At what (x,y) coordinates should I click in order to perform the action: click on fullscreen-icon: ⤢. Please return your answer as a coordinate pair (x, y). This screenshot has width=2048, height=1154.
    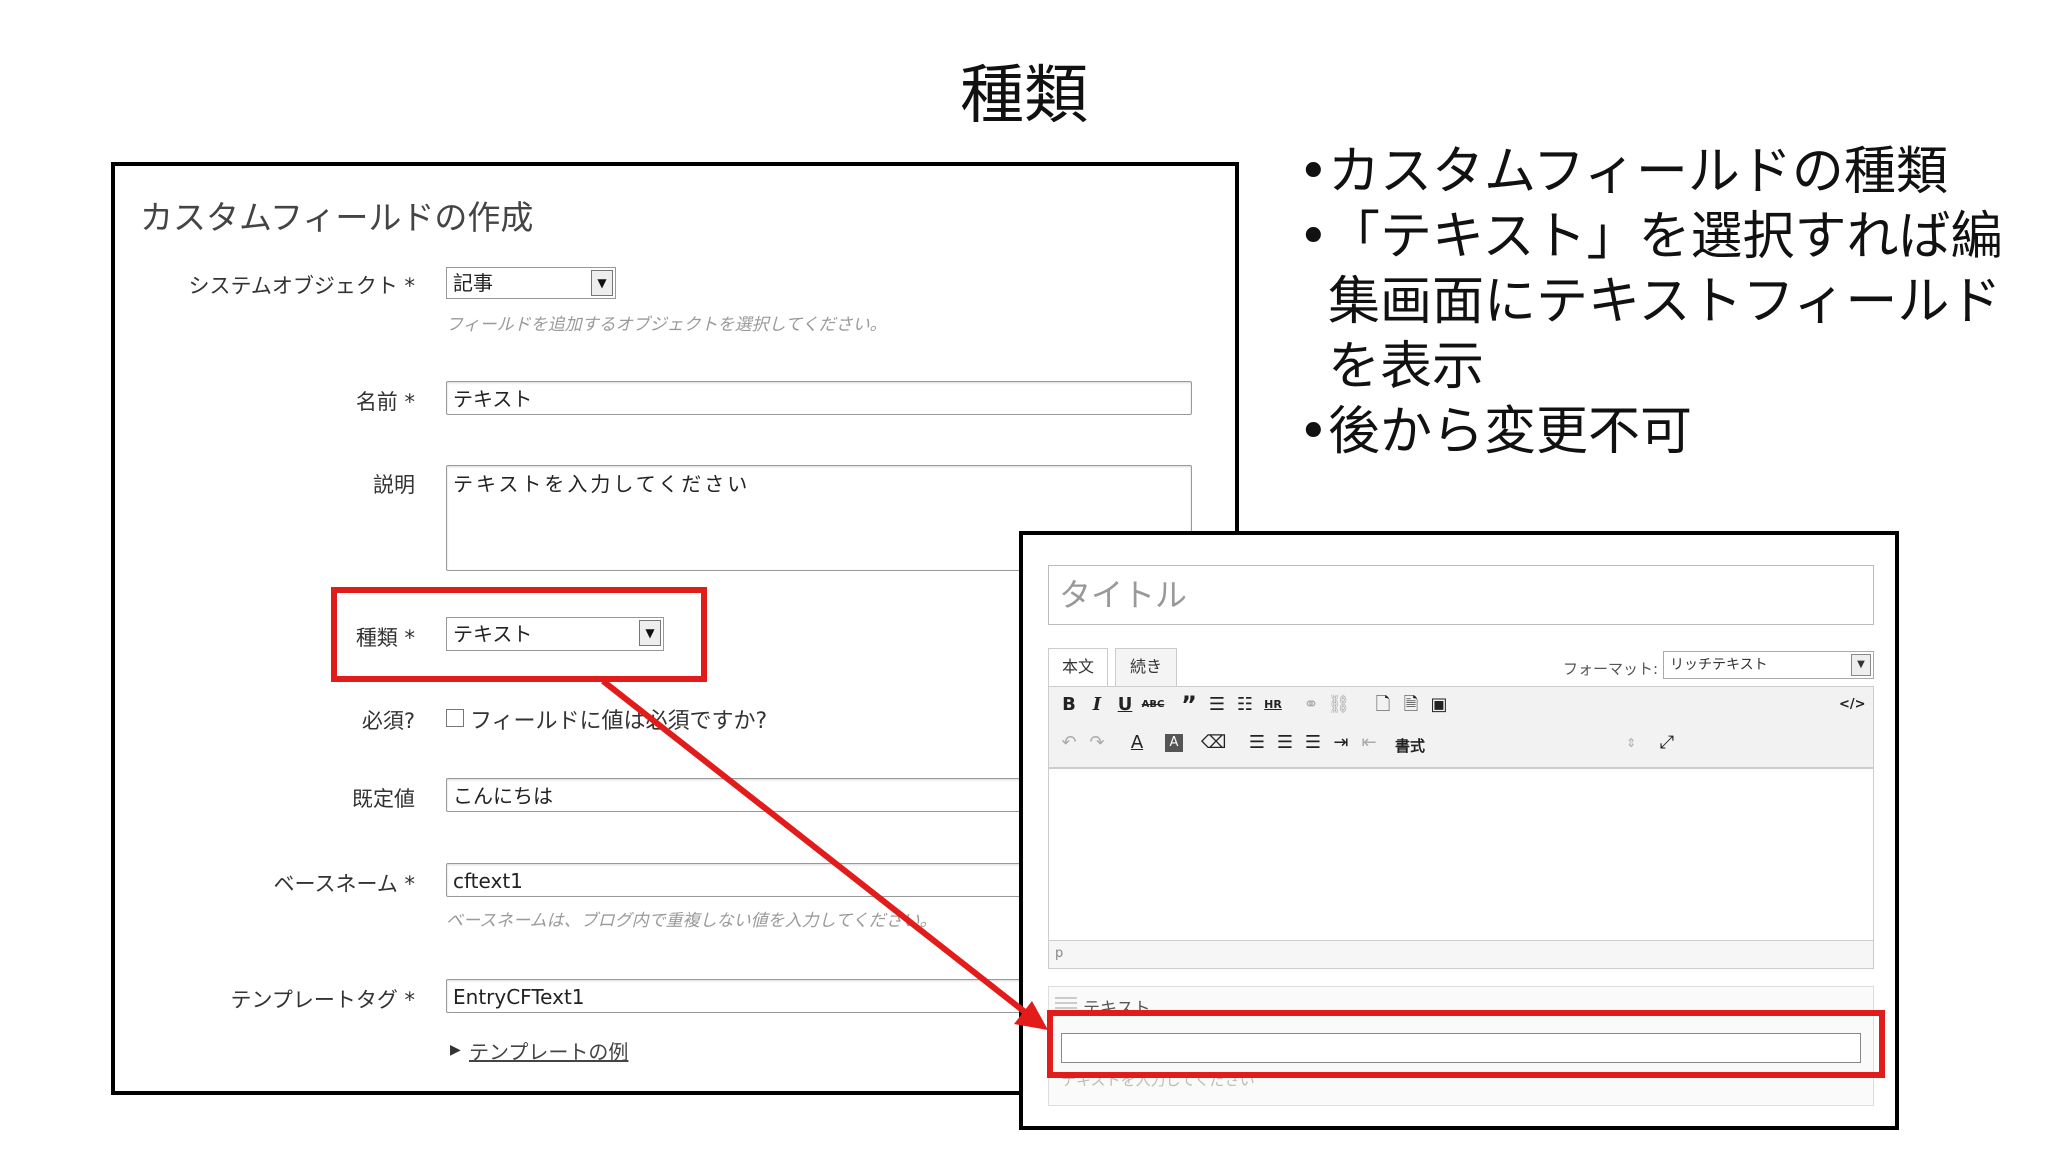
    Looking at the image, I should click on (1667, 743).